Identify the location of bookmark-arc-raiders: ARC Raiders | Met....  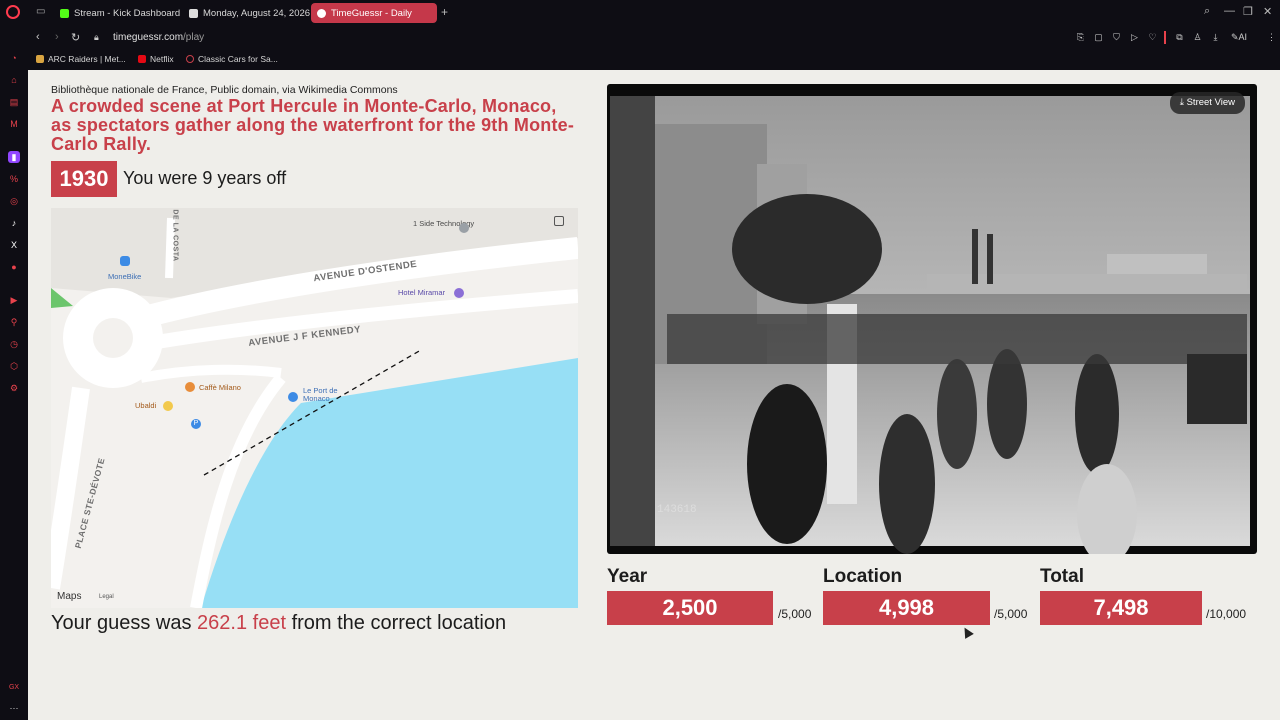
(81, 59).